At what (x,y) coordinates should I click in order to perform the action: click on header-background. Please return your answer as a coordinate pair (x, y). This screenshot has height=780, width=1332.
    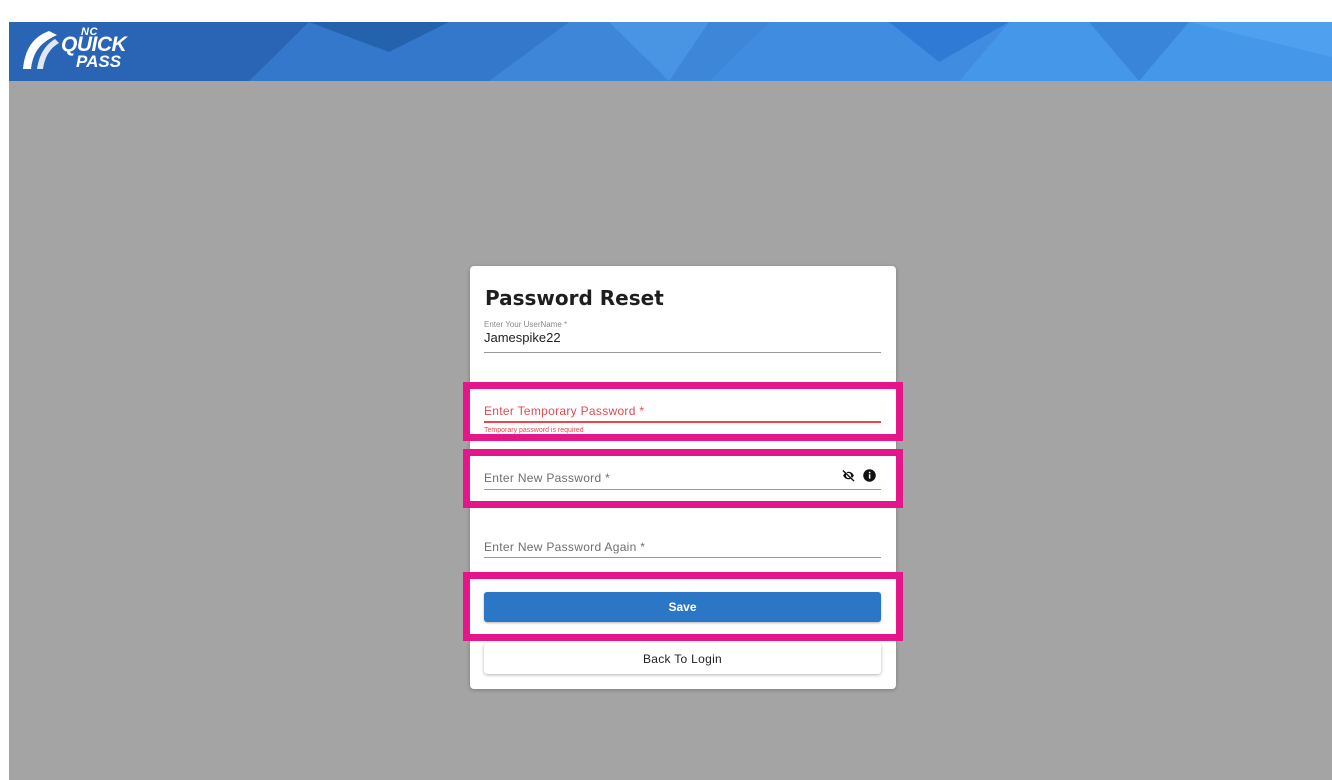
    Looking at the image, I should click on (670, 51).